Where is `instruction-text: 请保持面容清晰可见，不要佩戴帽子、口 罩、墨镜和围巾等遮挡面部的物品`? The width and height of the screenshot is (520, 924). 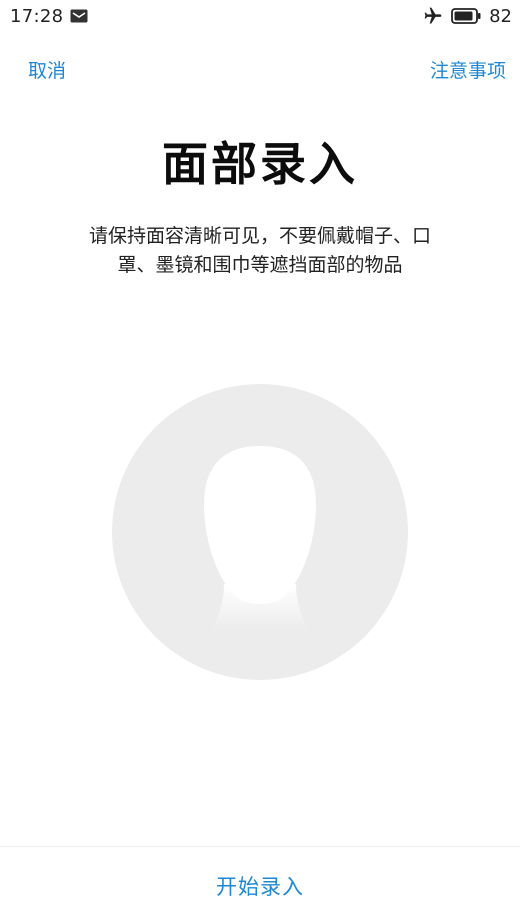
instruction-text: 请保持面容清晰可见，不要佩戴帽子、口 罩、墨镜和围巾等遮挡面部的物品 is located at coordinates (260, 251).